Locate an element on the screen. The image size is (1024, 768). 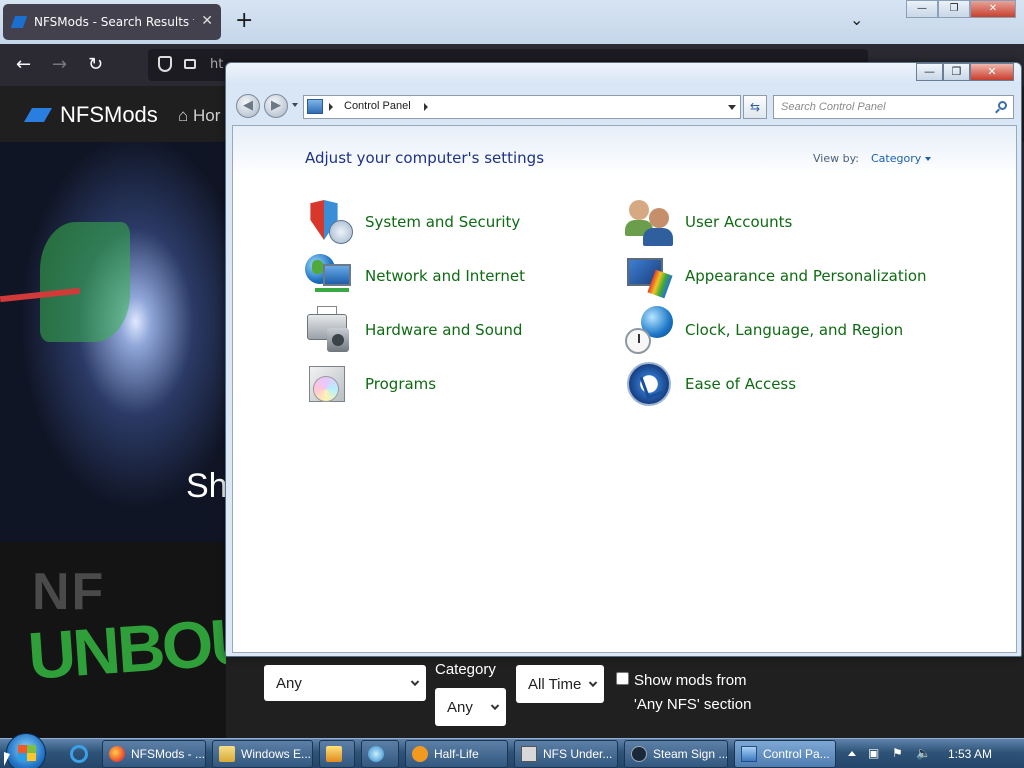
taskbar-item-media-player is located at coordinates (337, 754).